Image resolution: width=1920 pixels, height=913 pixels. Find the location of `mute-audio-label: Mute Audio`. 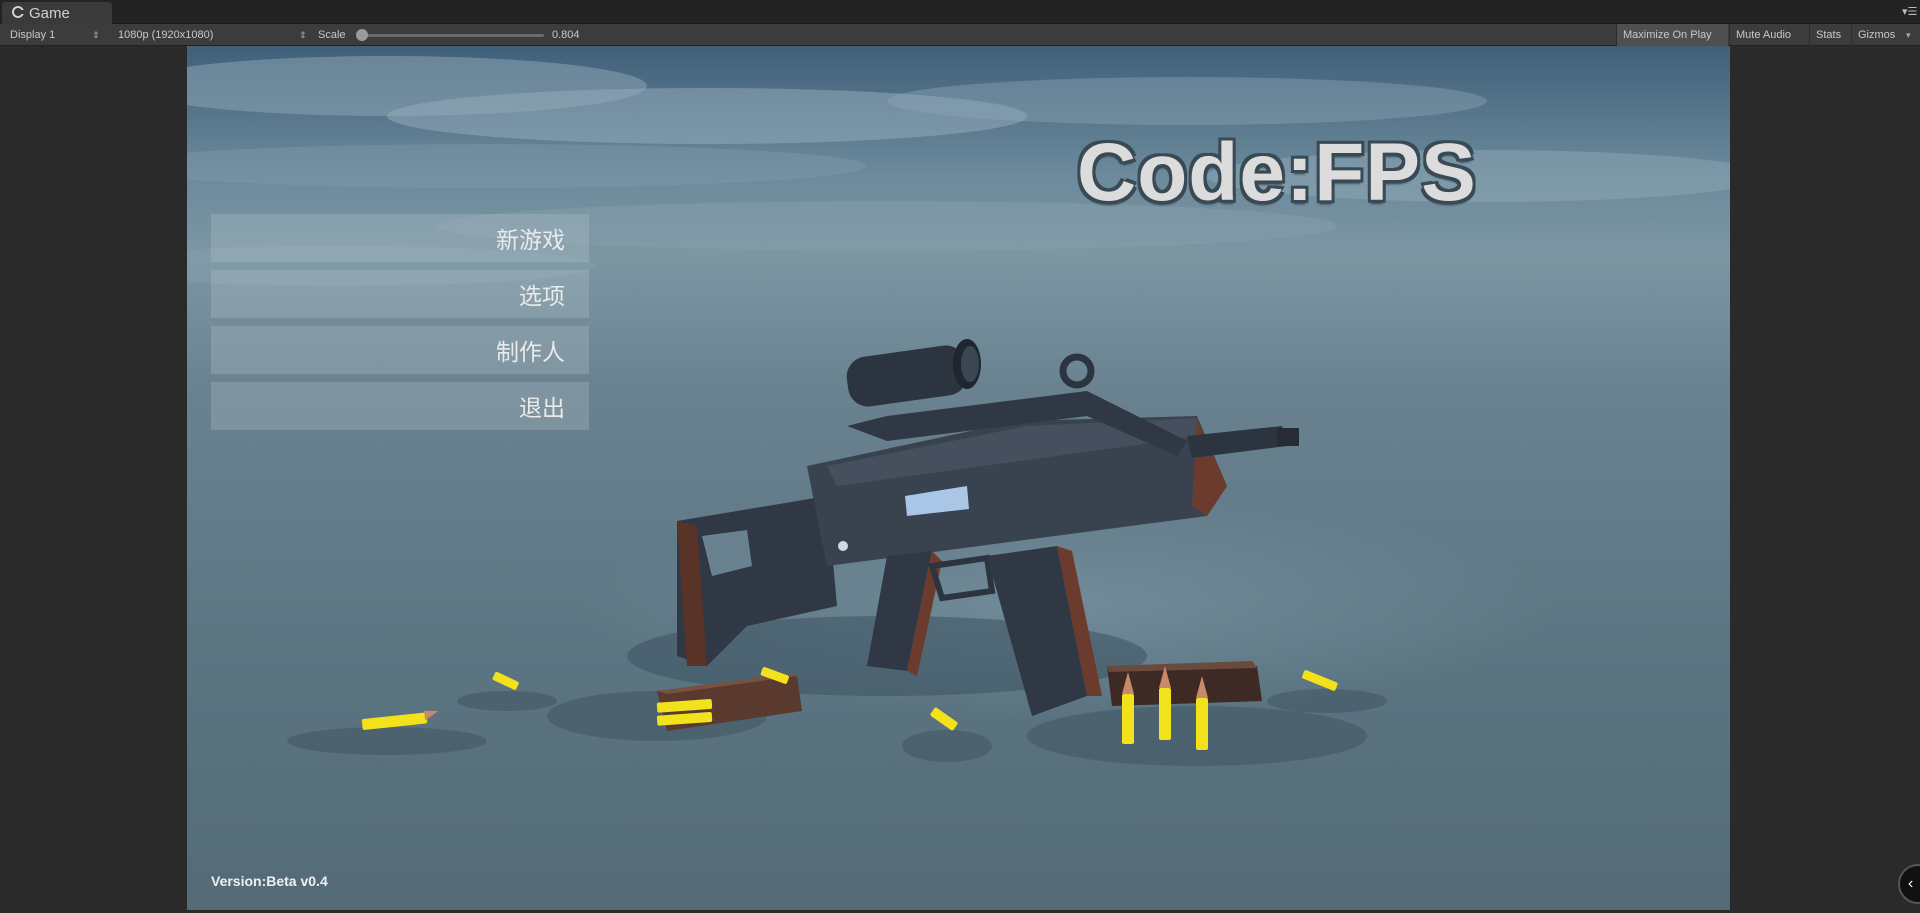

mute-audio-label: Mute Audio is located at coordinates (1764, 35).